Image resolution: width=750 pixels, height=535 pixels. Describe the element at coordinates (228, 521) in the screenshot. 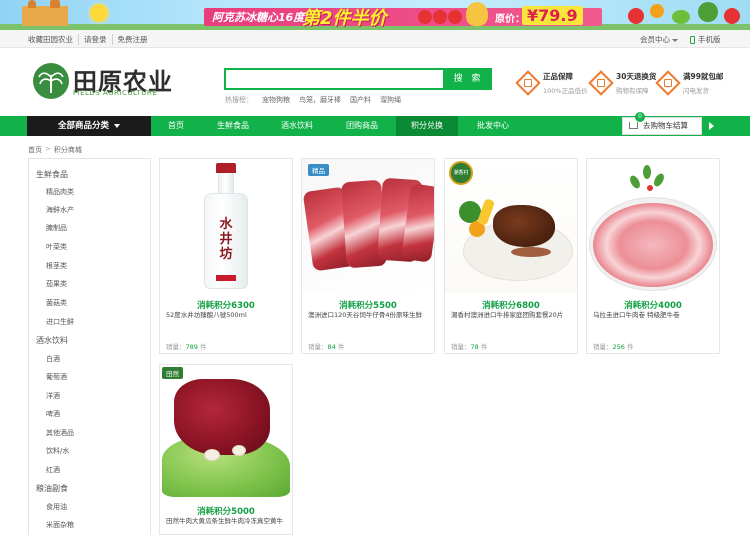

I see `product-name: 田然牛肉大黄瓜条生鲜牛肉冷冻真空黄牛` at that location.